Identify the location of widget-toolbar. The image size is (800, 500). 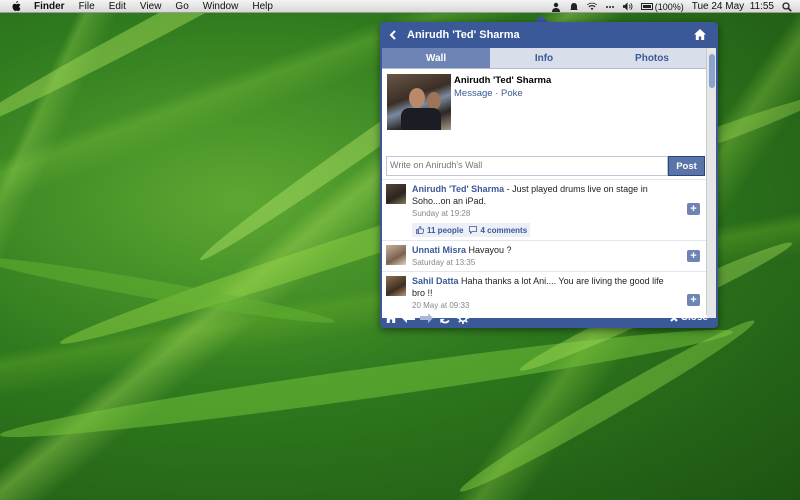
(426, 317).